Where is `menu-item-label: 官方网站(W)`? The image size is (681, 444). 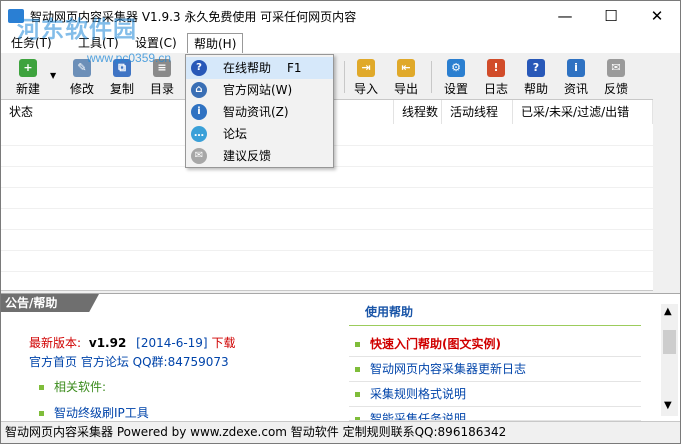
menu-item-label: 官方网站(W) is located at coordinates (258, 90).